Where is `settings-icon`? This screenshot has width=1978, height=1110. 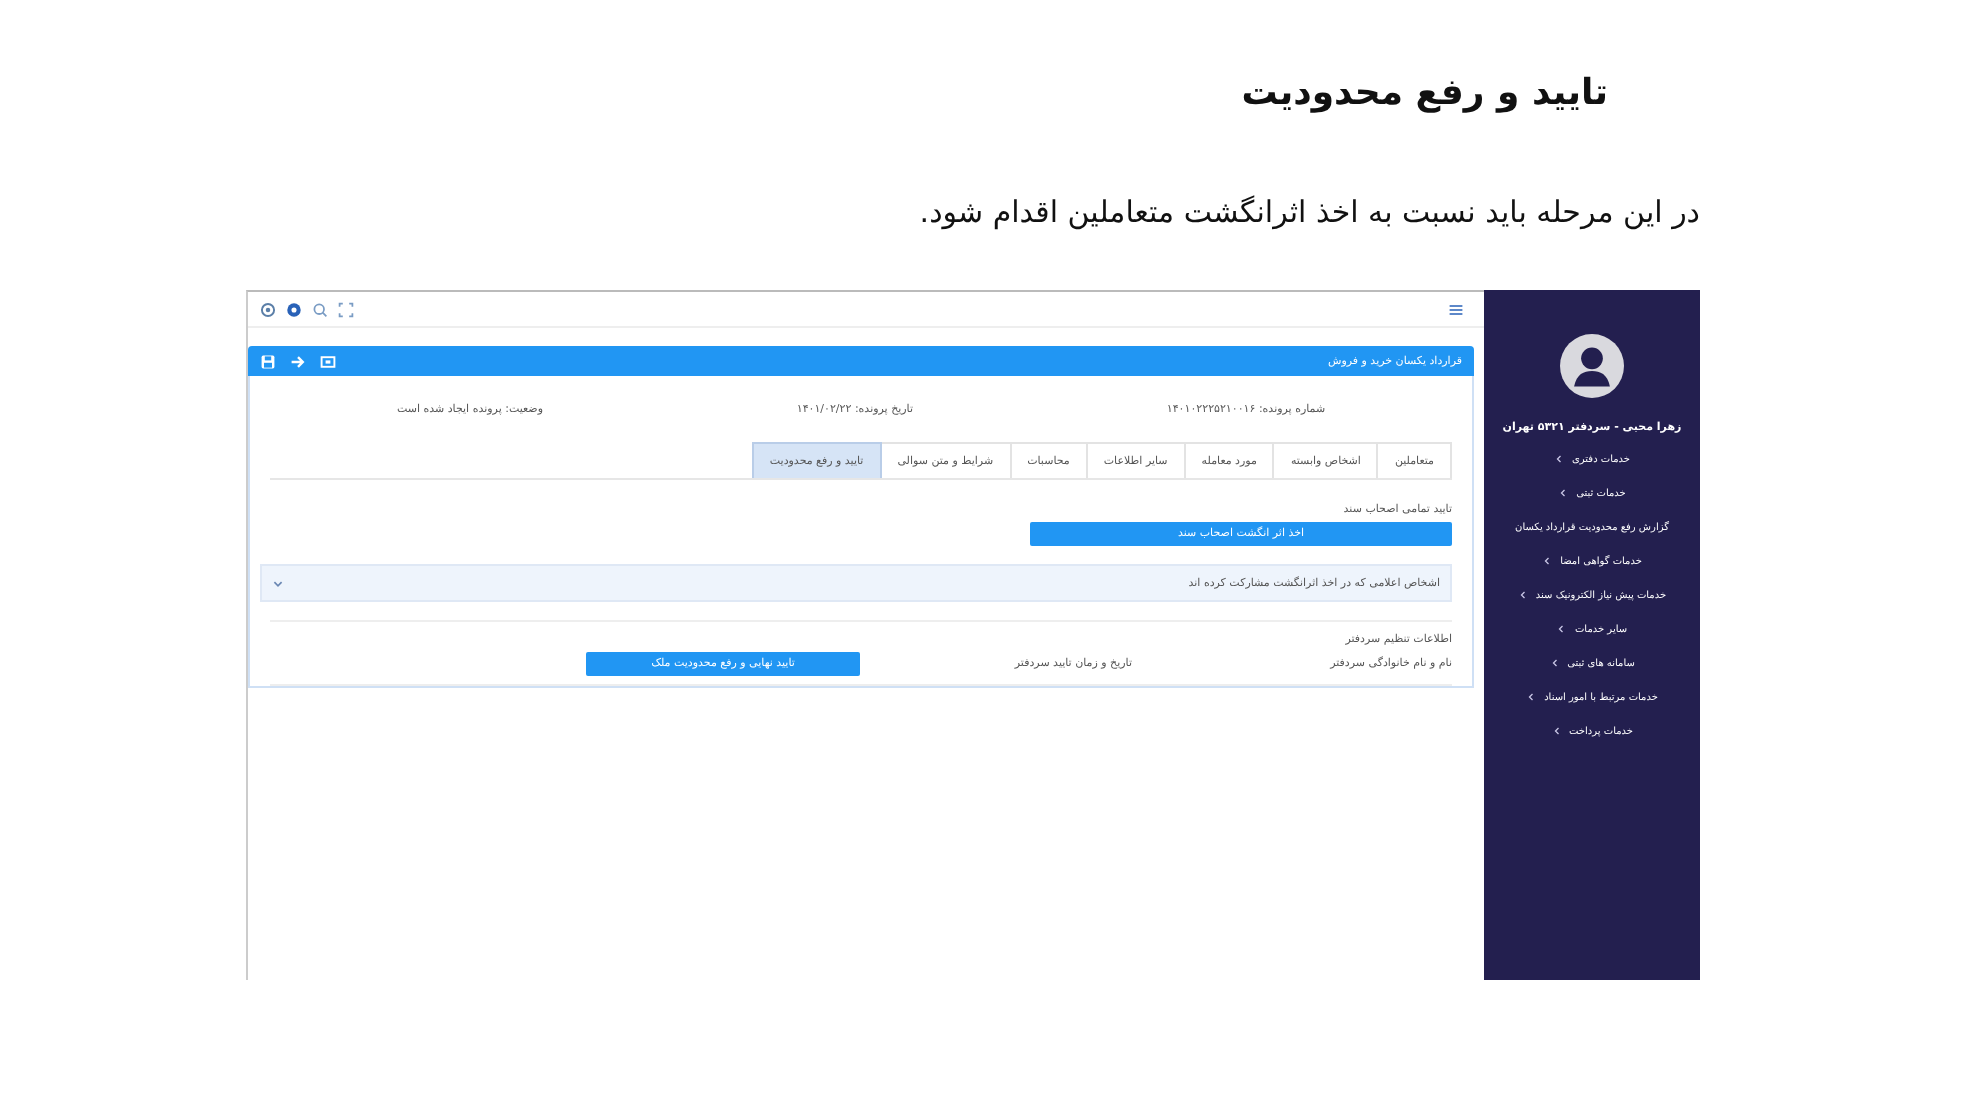
settings-icon is located at coordinates (268, 309).